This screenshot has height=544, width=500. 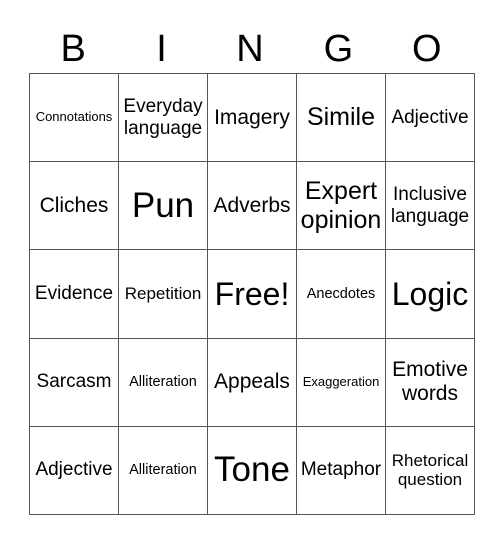 What do you see at coordinates (426, 49) in the screenshot?
I see `header-letter-o: O` at bounding box center [426, 49].